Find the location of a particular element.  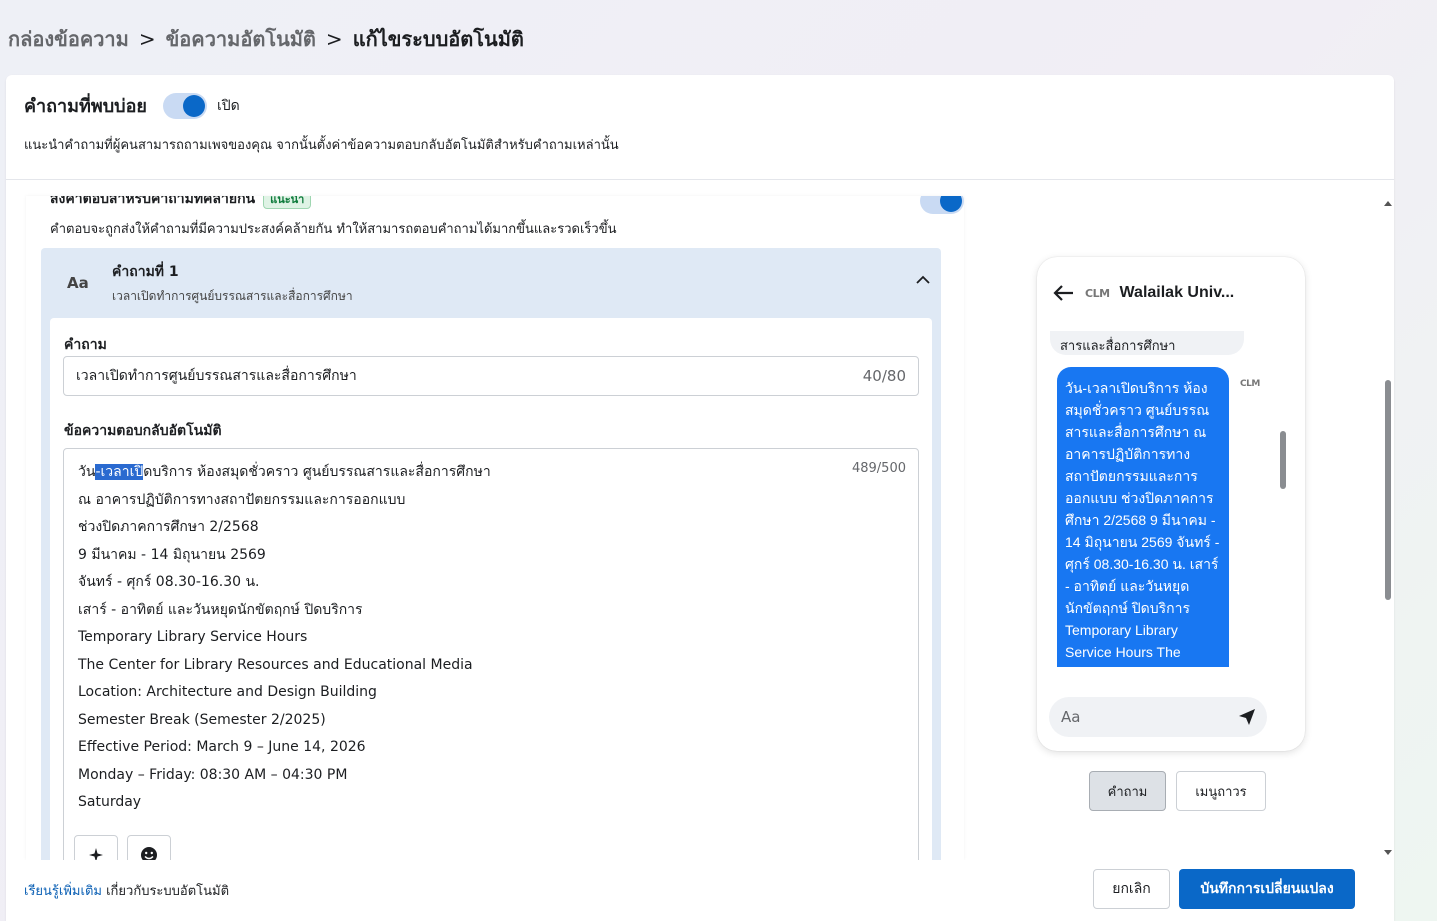

similar-title: ส่งคำตอบสำหรับคำถามที่คล้ายกัน is located at coordinates (153, 201).